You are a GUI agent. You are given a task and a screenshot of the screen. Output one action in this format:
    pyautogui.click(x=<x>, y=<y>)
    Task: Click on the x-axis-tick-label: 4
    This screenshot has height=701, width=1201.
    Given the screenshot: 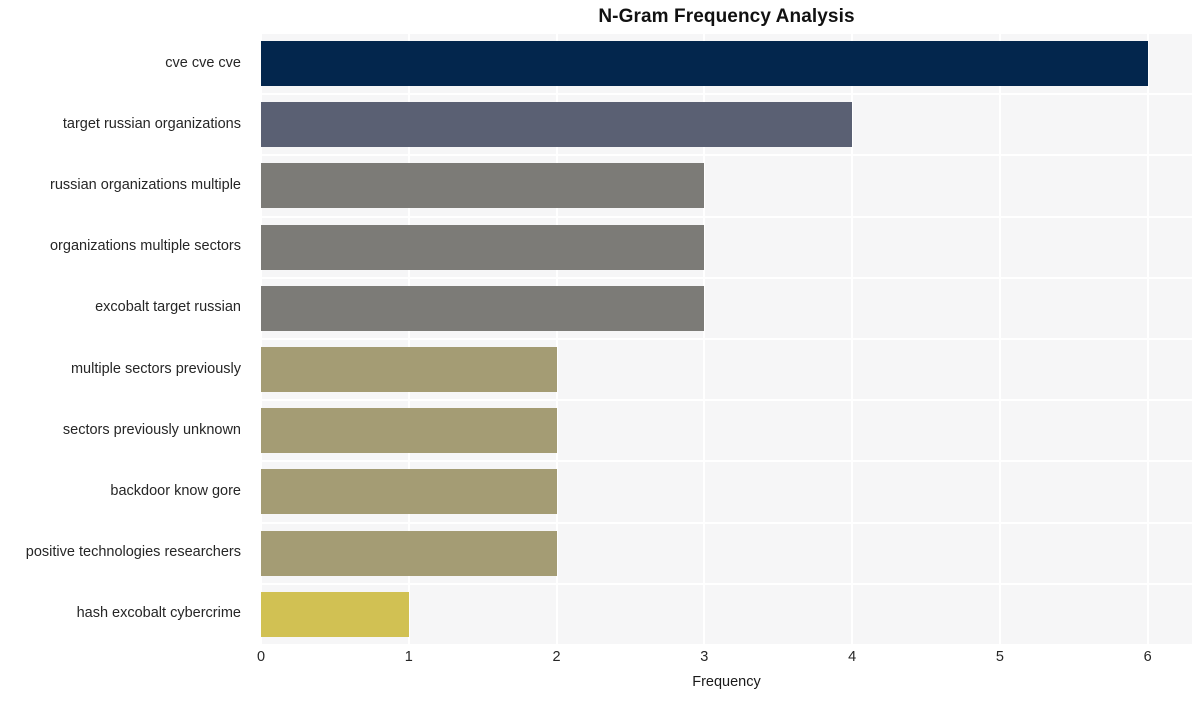 What is the action you would take?
    pyautogui.click(x=852, y=657)
    